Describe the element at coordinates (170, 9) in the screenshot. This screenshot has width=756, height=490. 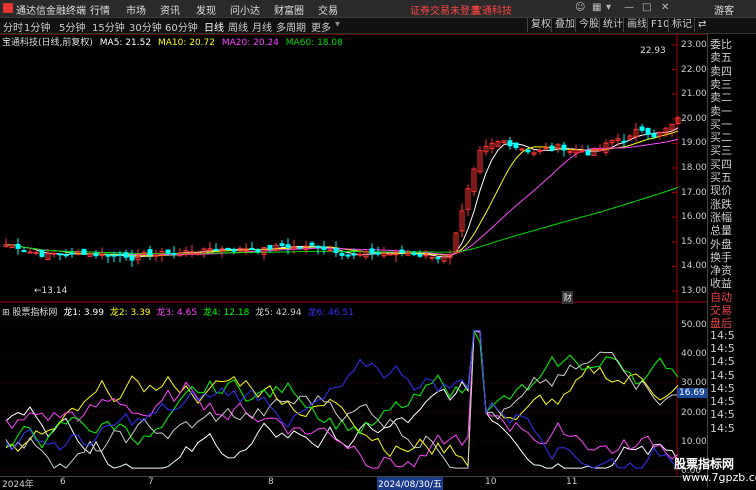
I see `menu-news: 资讯` at that location.